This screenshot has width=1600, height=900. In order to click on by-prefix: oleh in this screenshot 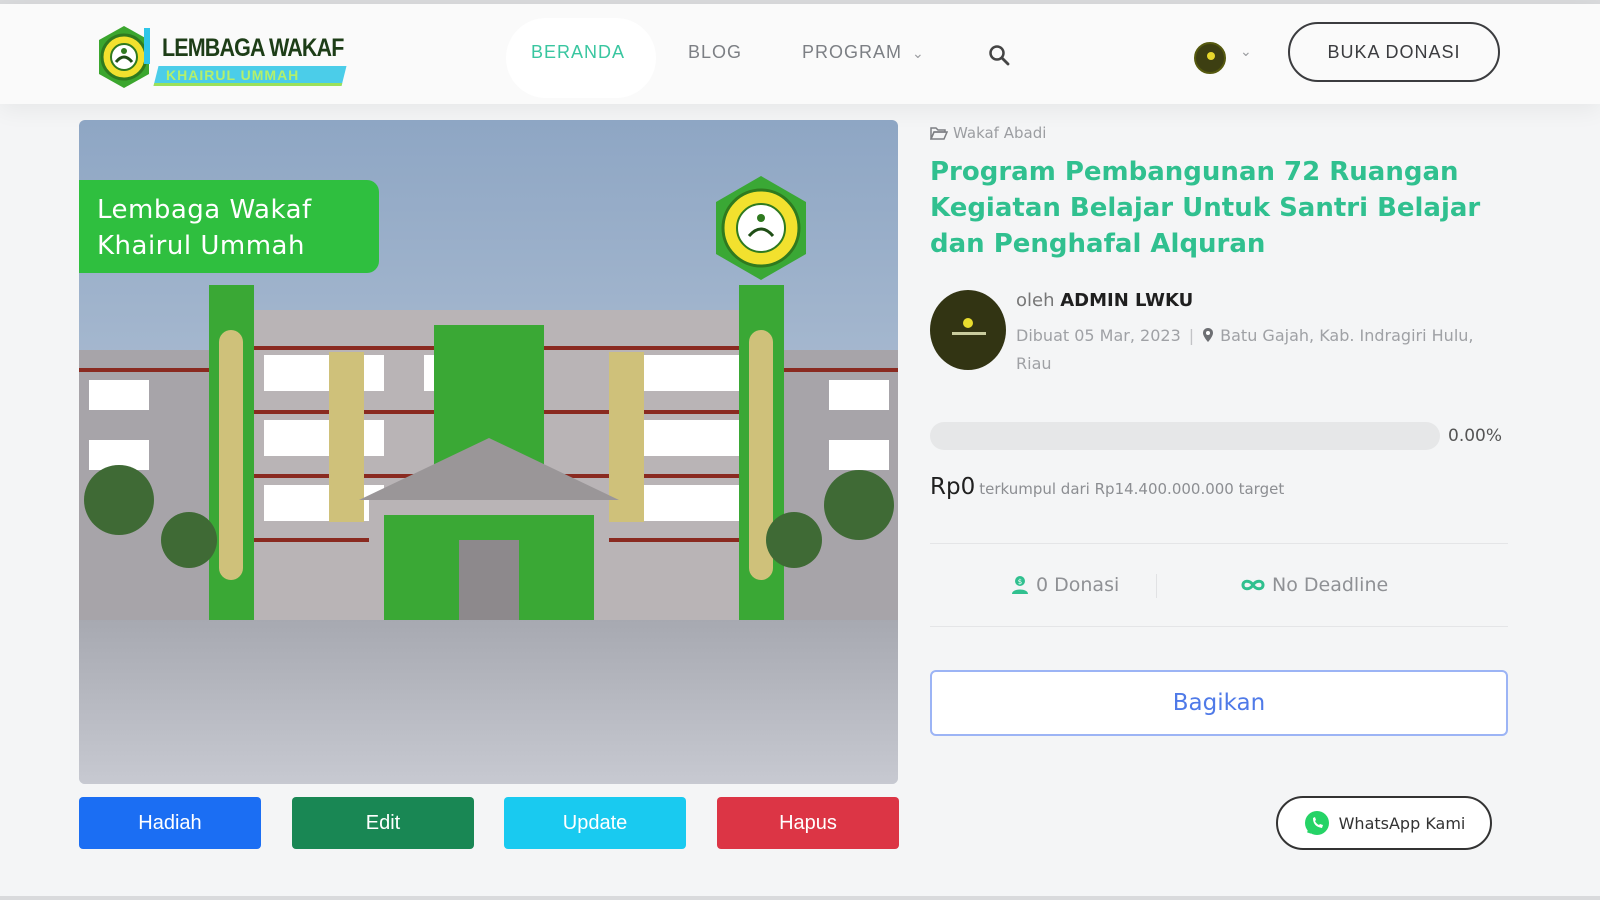, I will do `click(1035, 300)`.